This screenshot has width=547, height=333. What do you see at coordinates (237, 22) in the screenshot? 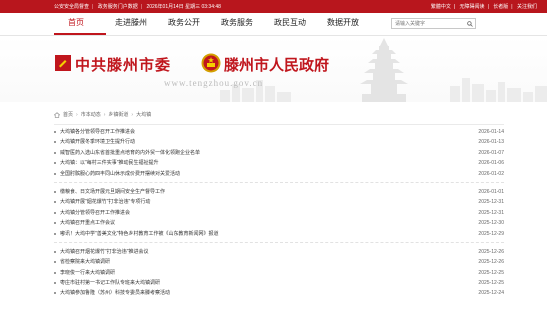
I see `nav-government-services: 政务服务` at bounding box center [237, 22].